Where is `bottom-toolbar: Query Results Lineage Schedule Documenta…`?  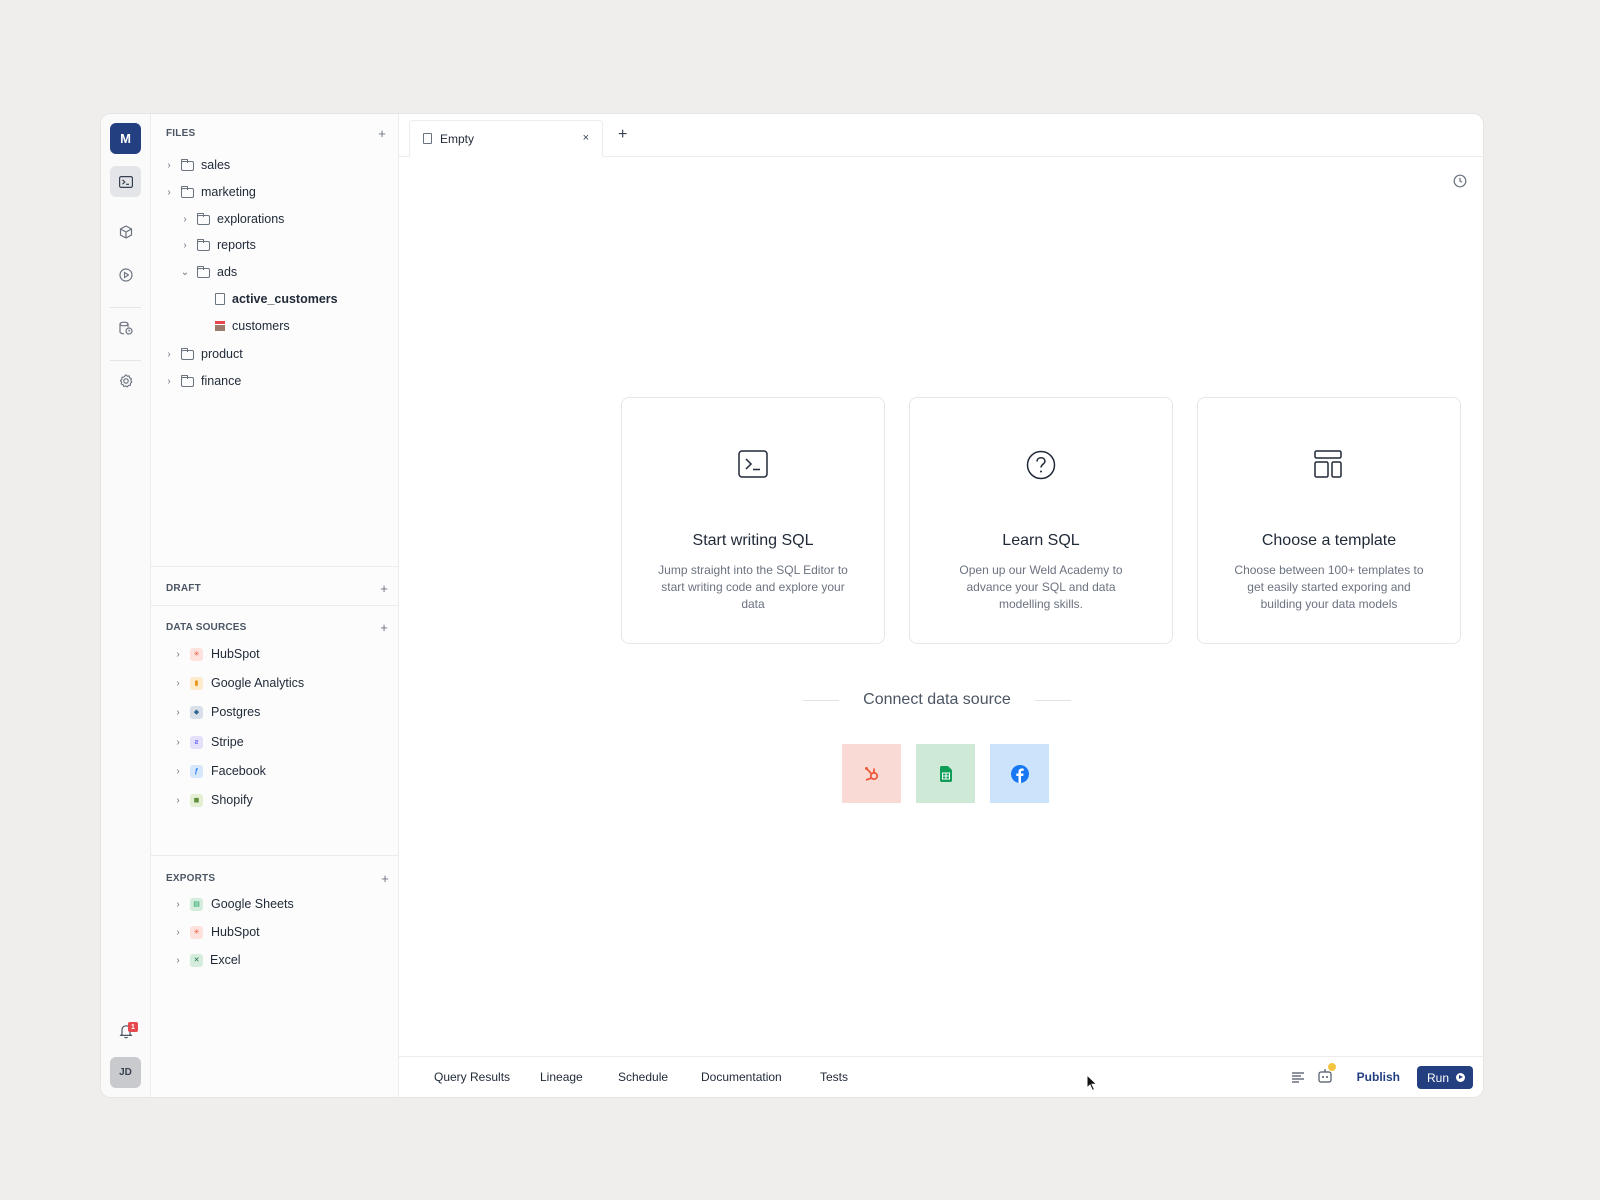 bottom-toolbar: Query Results Lineage Schedule Documenta… is located at coordinates (941, 1076).